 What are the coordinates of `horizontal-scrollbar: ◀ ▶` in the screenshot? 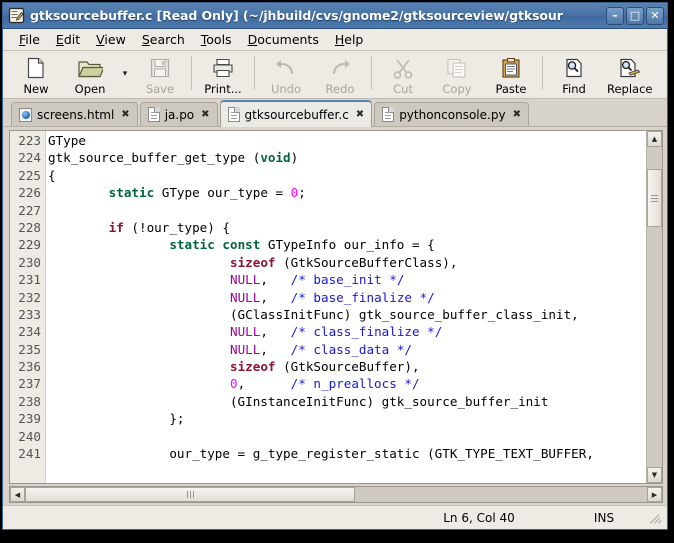 It's located at (336, 494).